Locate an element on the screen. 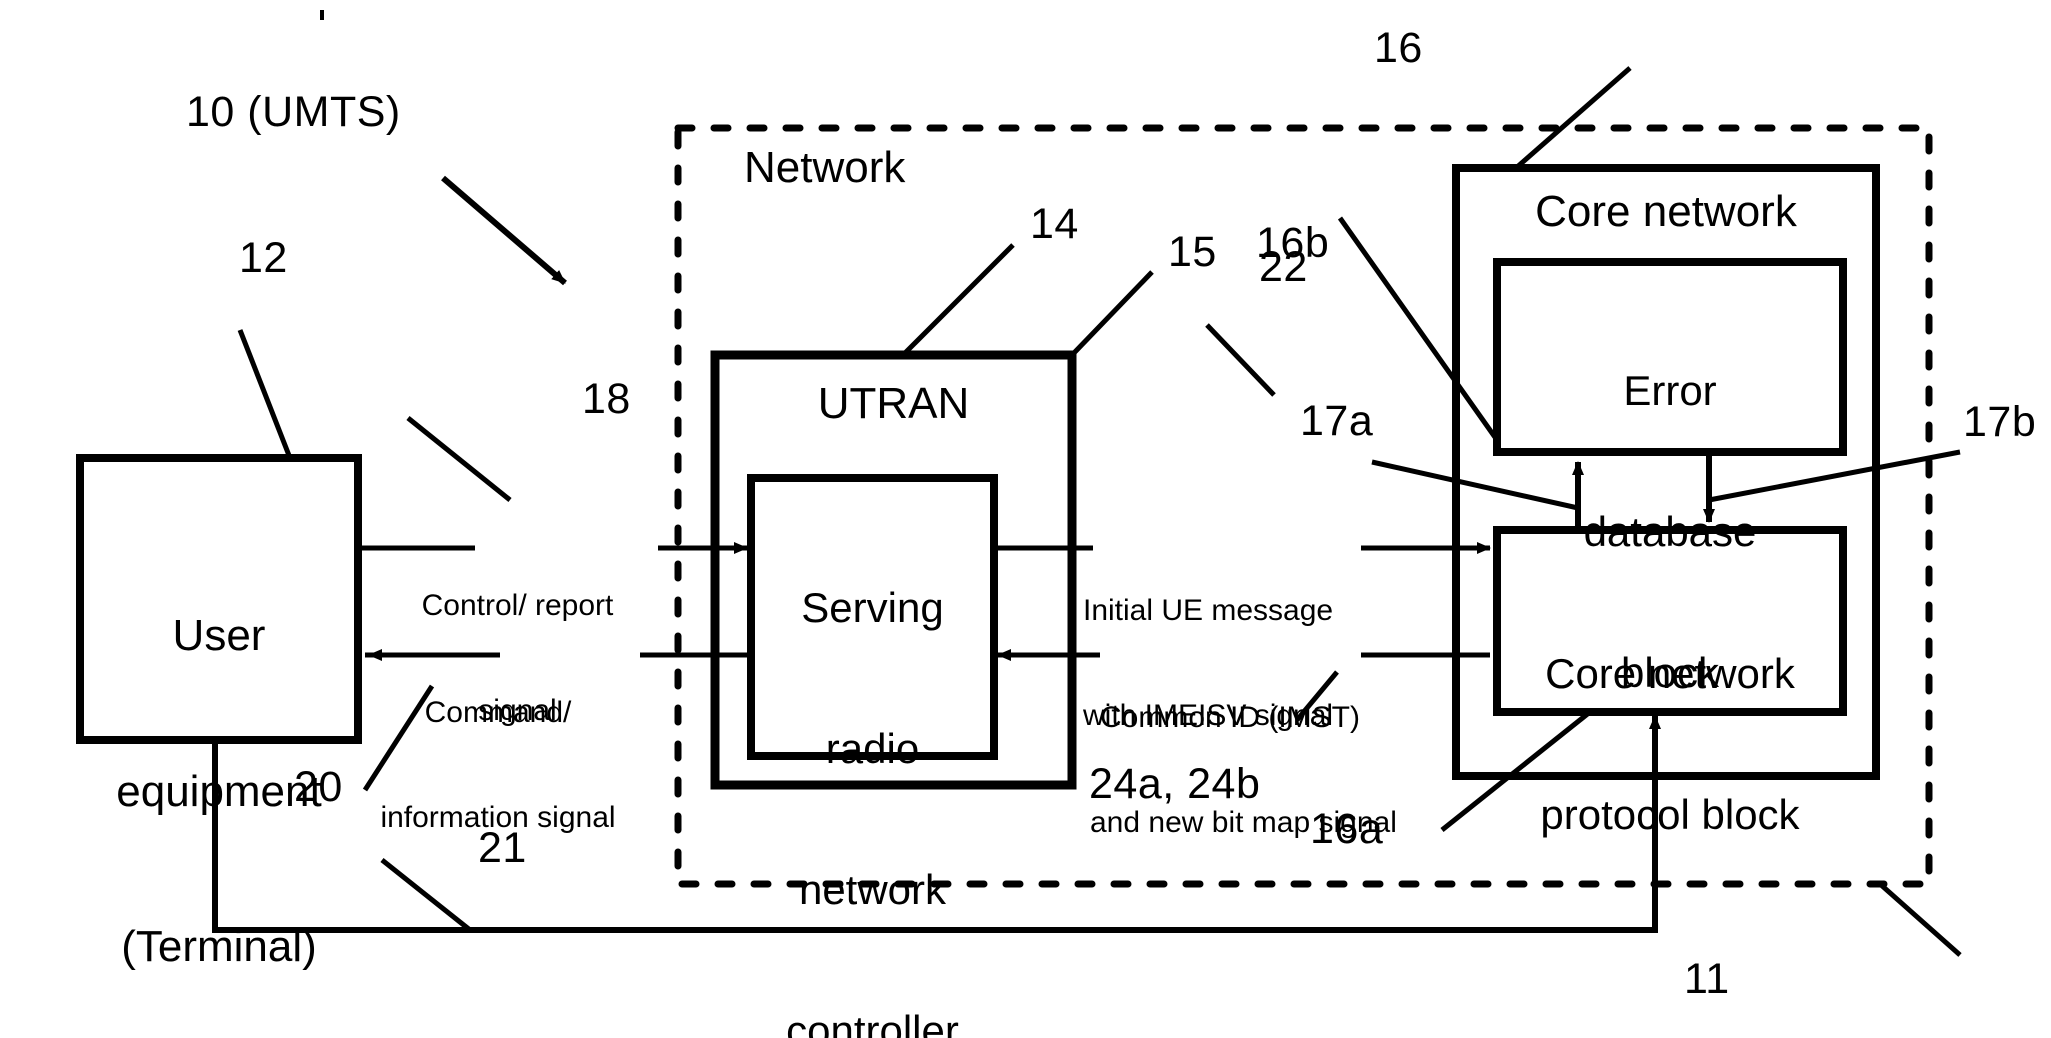 The width and height of the screenshot is (2051, 1038). error-database-line-1: Error is located at coordinates (1670, 391).